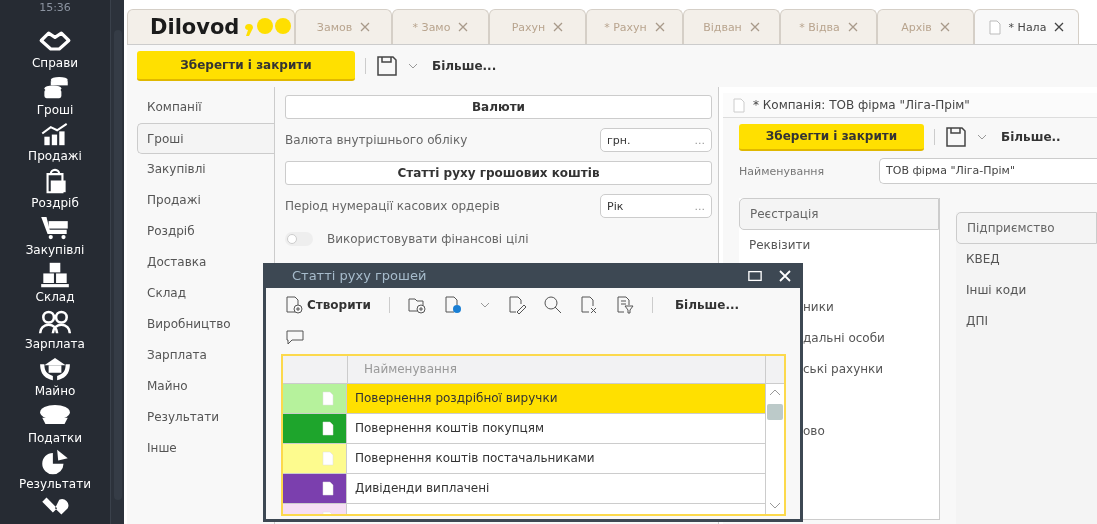  I want to click on scroll-up-icon, so click(775, 392).